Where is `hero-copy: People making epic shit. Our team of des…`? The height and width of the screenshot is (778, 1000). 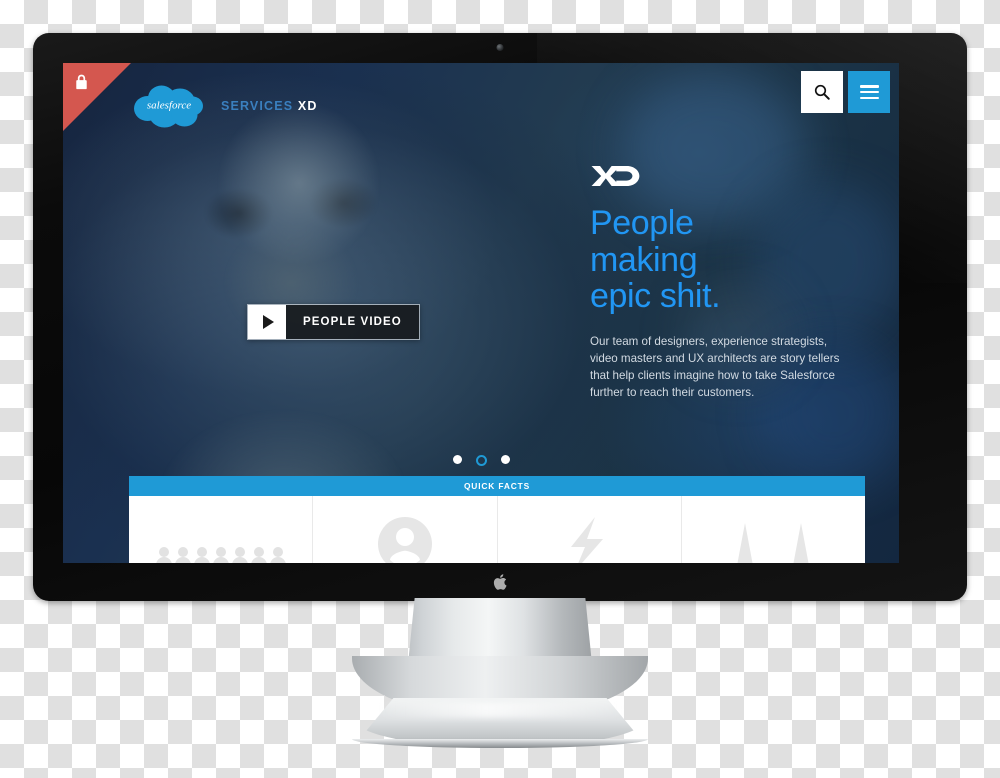 hero-copy: People making epic shit. Our team of des… is located at coordinates (715, 282).